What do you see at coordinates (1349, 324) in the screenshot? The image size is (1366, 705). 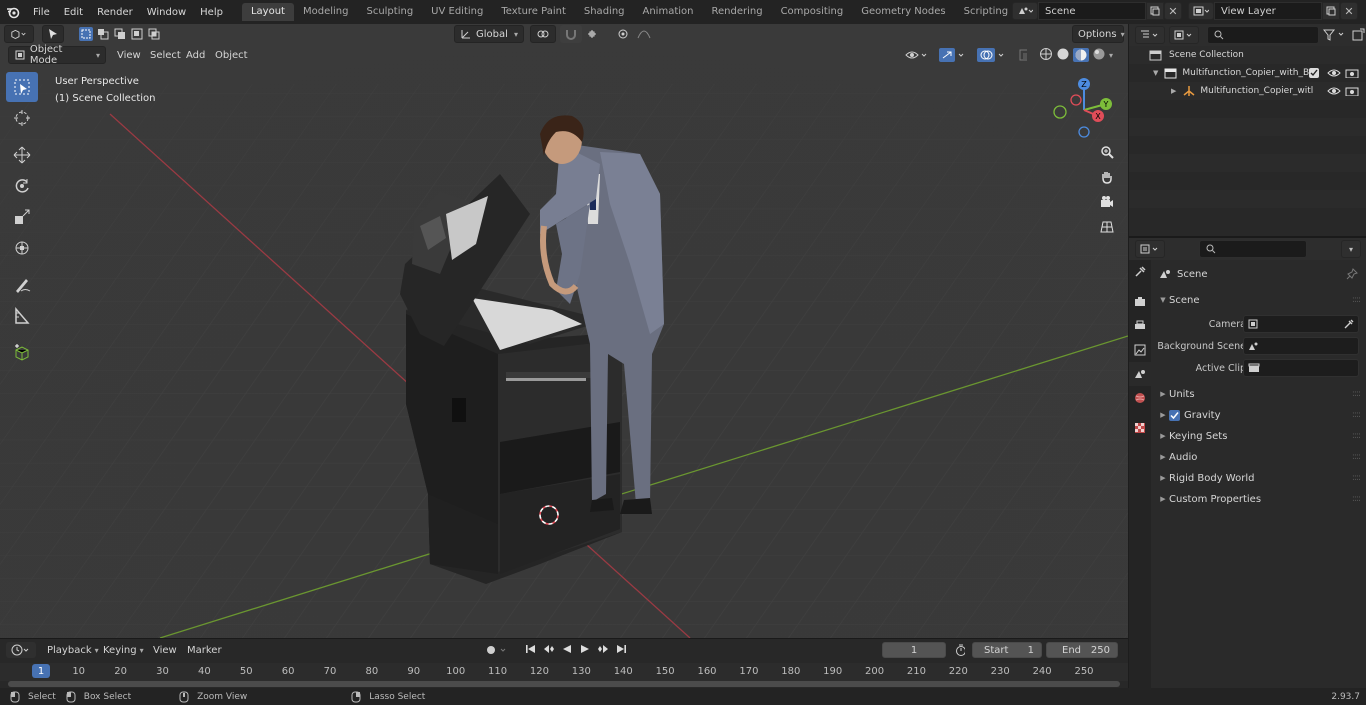 I see `eyedropper-icon` at bounding box center [1349, 324].